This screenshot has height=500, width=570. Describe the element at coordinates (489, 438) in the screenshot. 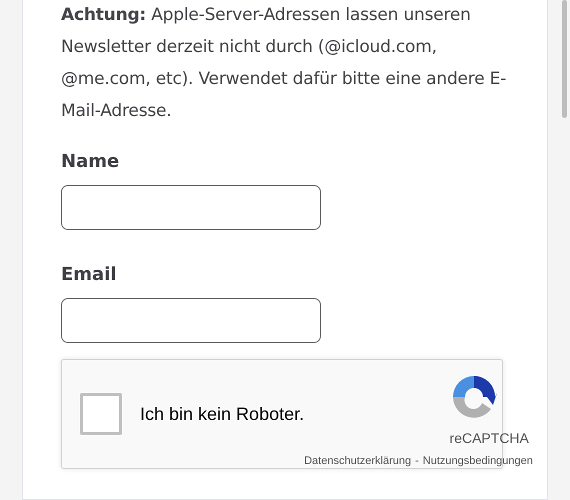

I see `captcha-brand: reCAPTCHA` at that location.